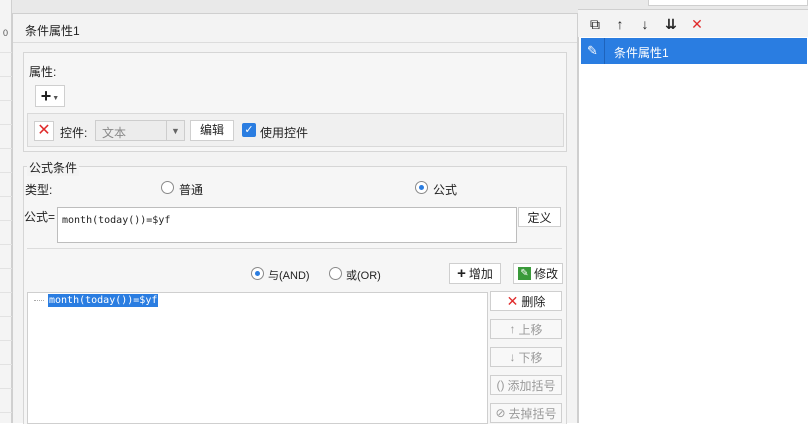  Describe the element at coordinates (74, 133) in the screenshot. I see `control-label: 控件:` at that location.